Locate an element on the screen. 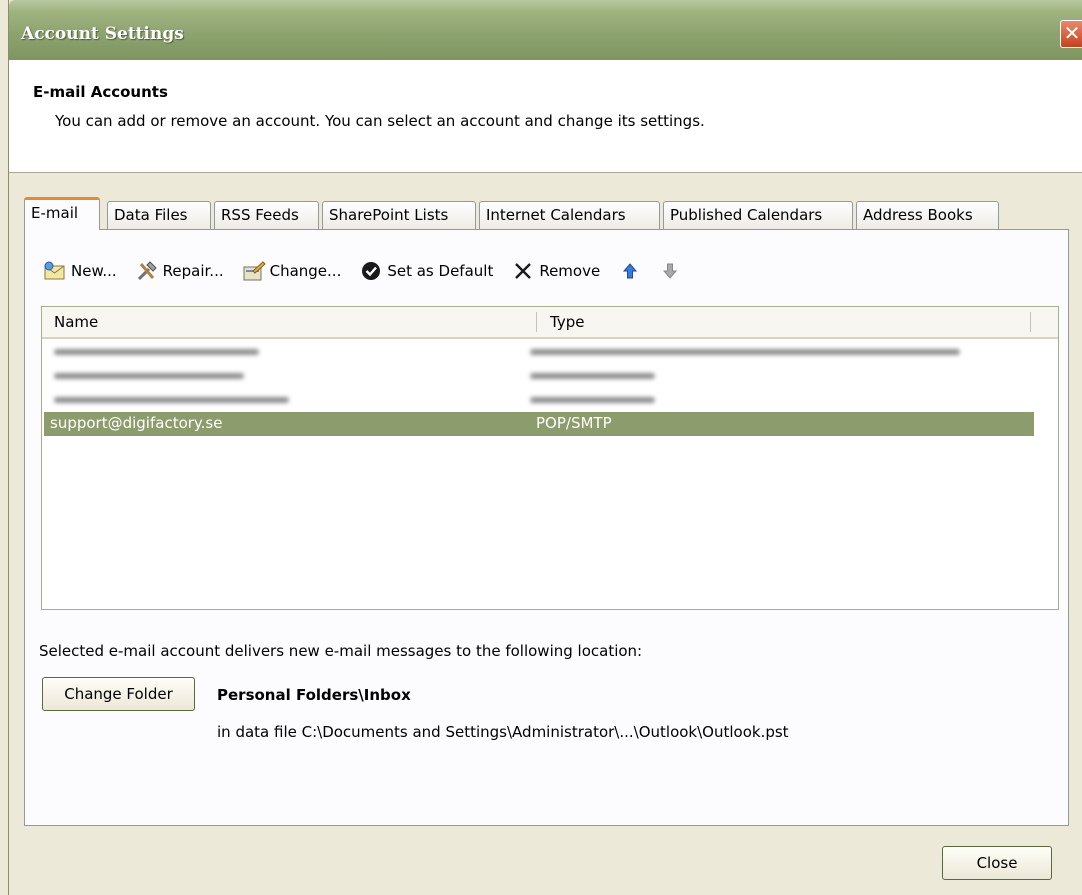 The height and width of the screenshot is (895, 1082). tab-internet-calendars: Internet Calendars is located at coordinates (569, 215).